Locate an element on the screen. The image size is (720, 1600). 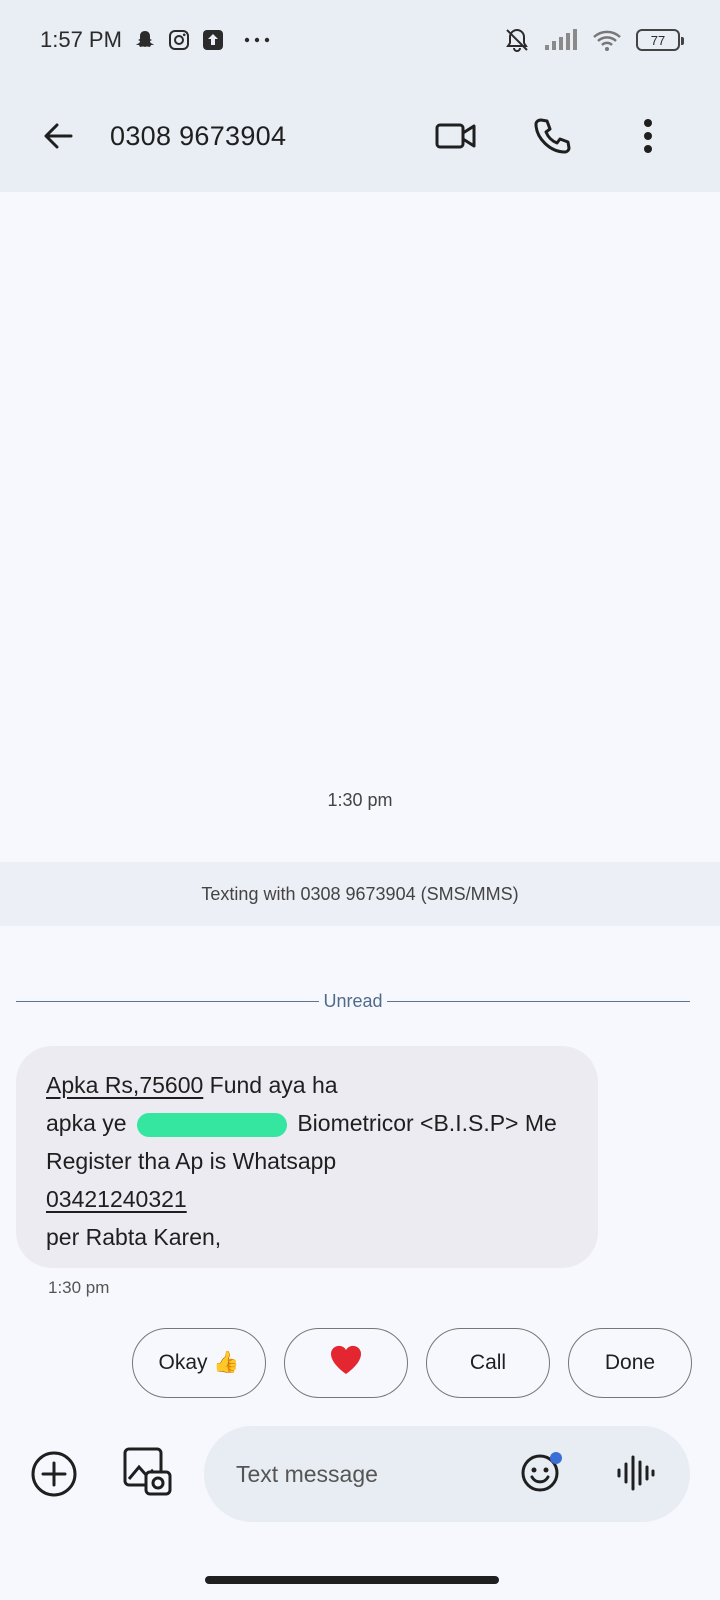
smart-reply-done: Done is located at coordinates (630, 1363).